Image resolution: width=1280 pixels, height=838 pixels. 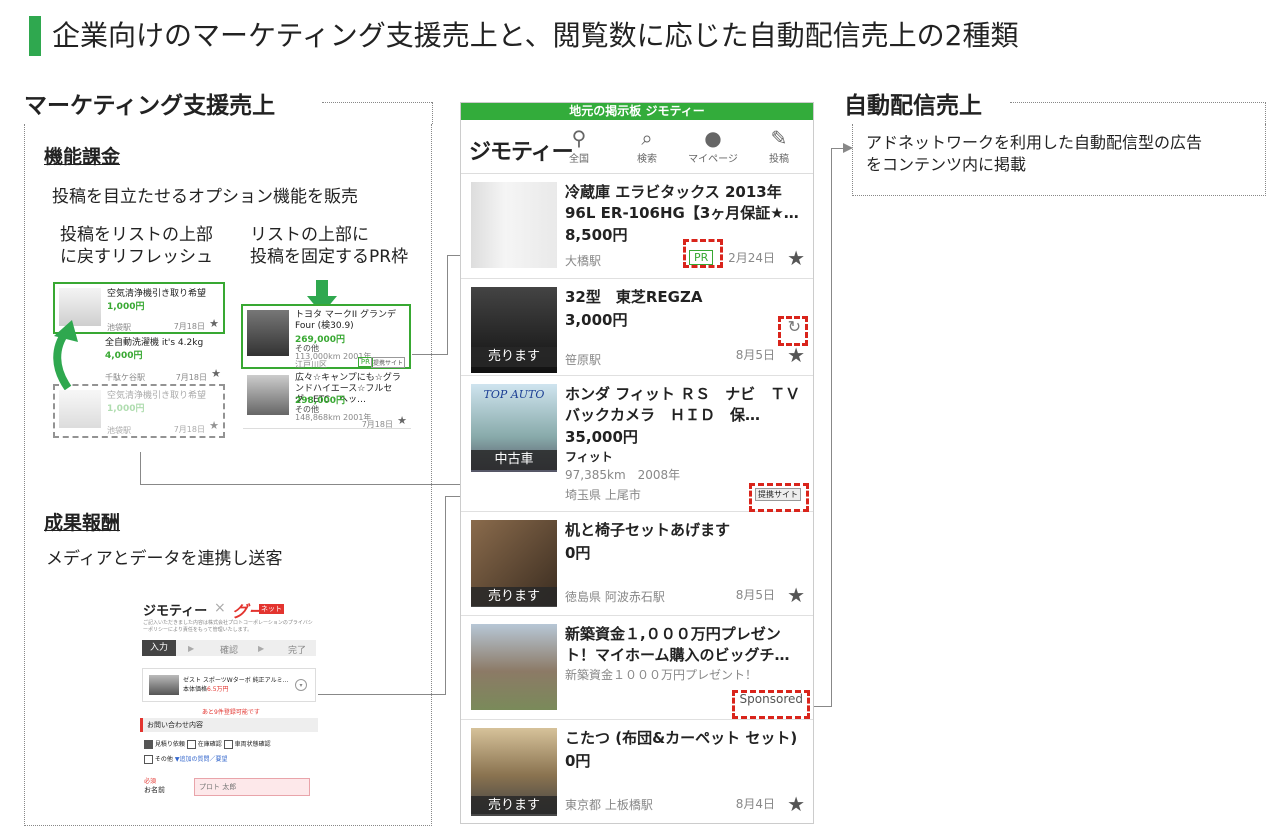 What do you see at coordinates (164, 559) in the screenshot?
I see `performance-desc: メディアとデータを連携し送客` at bounding box center [164, 559].